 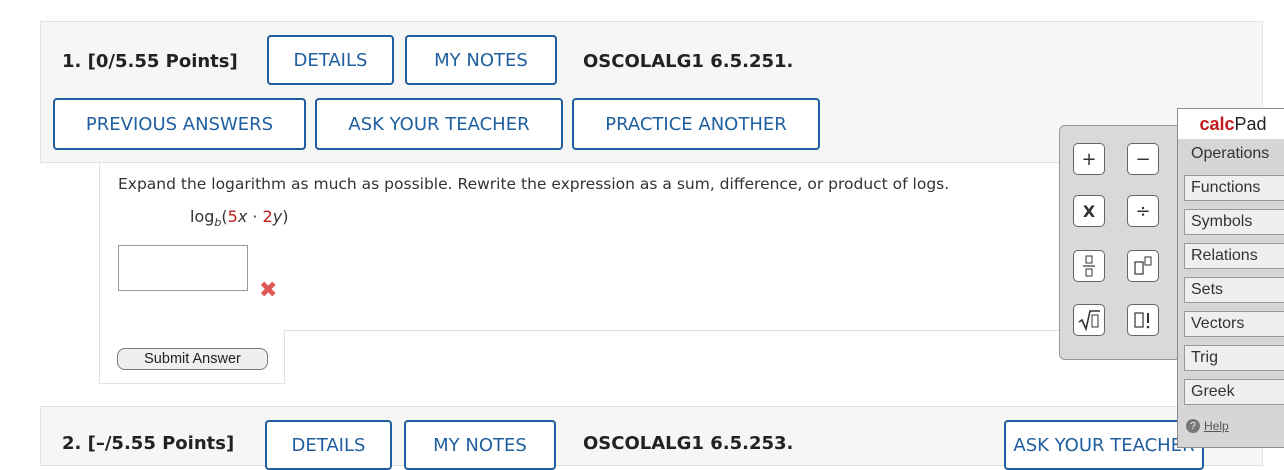 I want to click on calcpad-title: calc Pad, so click(x=1231, y=124).